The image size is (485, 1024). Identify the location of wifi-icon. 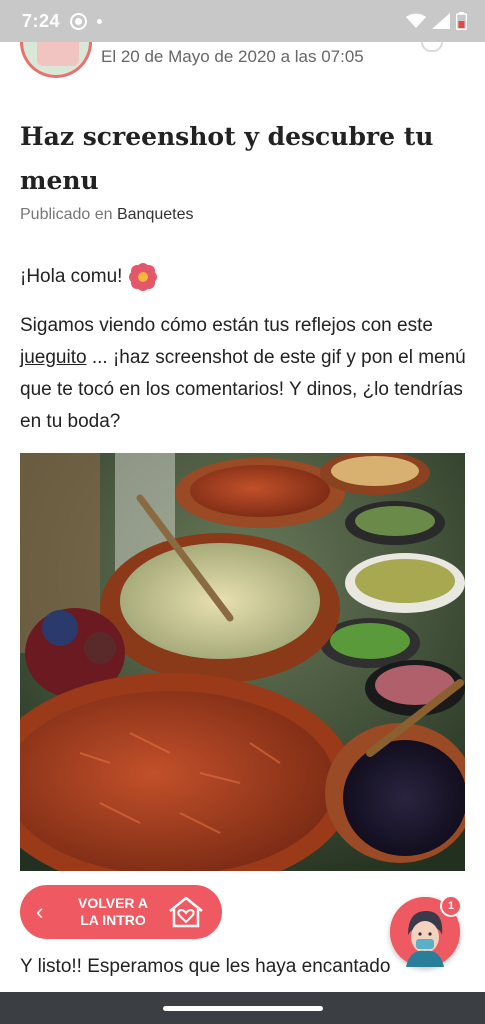
(416, 20).